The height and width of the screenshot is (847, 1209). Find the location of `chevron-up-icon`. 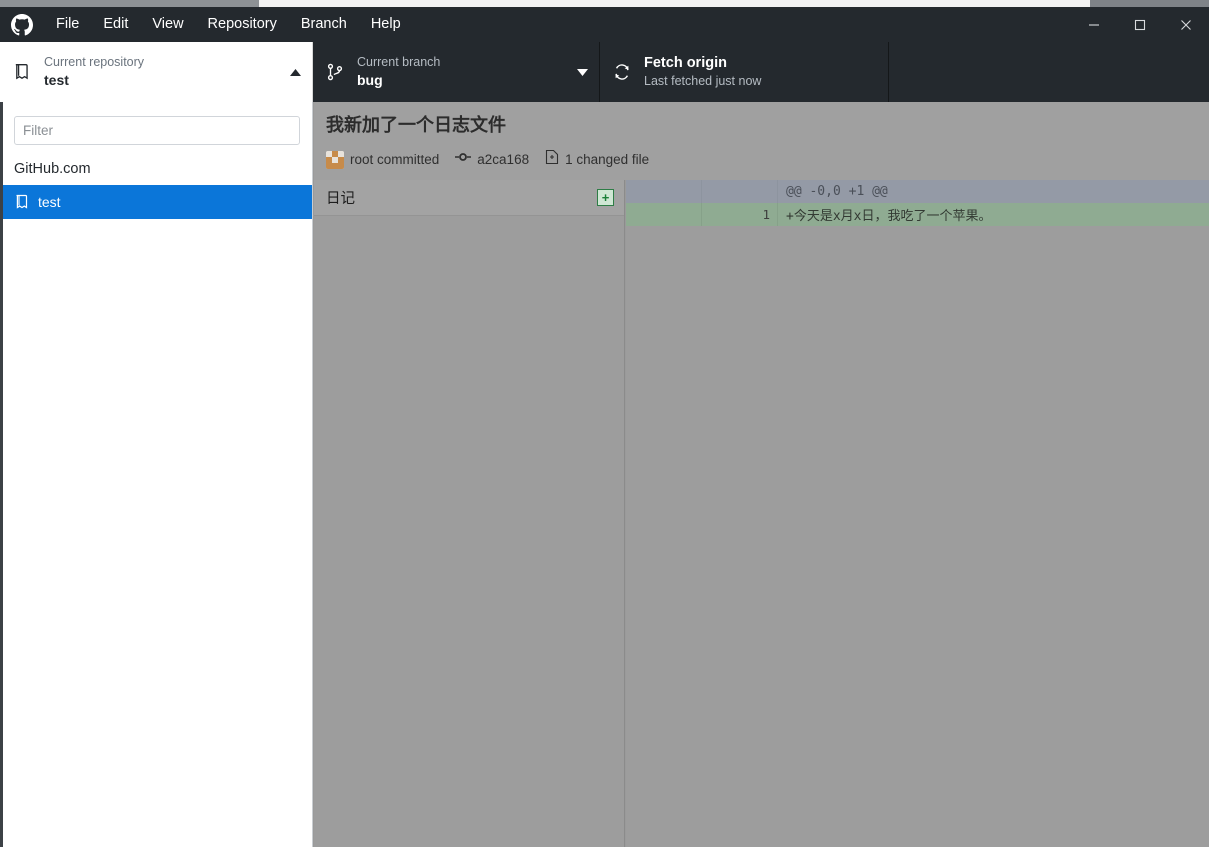

chevron-up-icon is located at coordinates (295, 72).